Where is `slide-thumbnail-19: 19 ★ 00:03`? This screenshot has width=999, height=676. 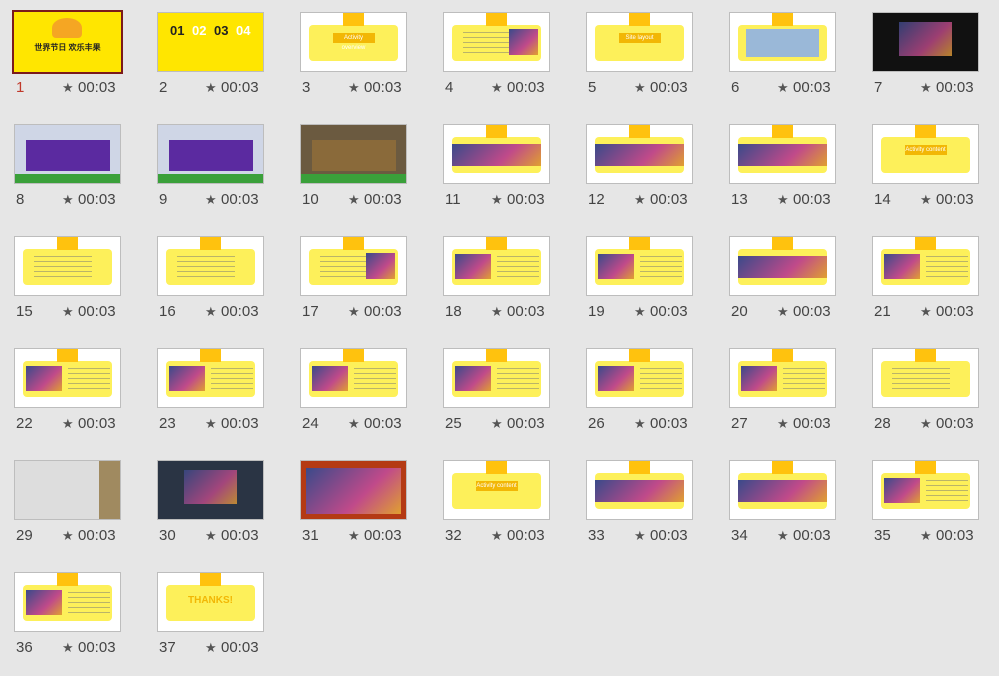
slide-thumbnail-19: 19 ★ 00:03 is located at coordinates (648, 288).